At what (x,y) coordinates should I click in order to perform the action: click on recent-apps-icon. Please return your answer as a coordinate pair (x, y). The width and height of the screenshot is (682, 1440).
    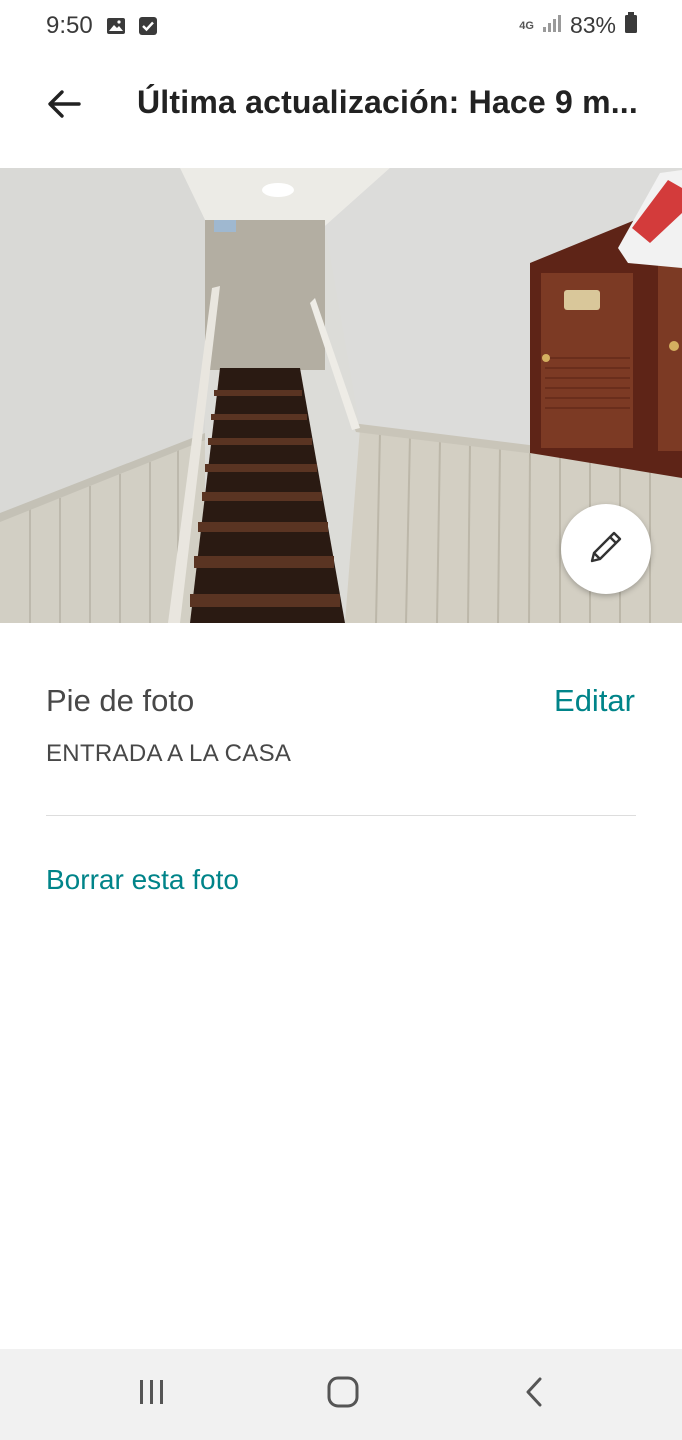
    Looking at the image, I should click on (152, 1394).